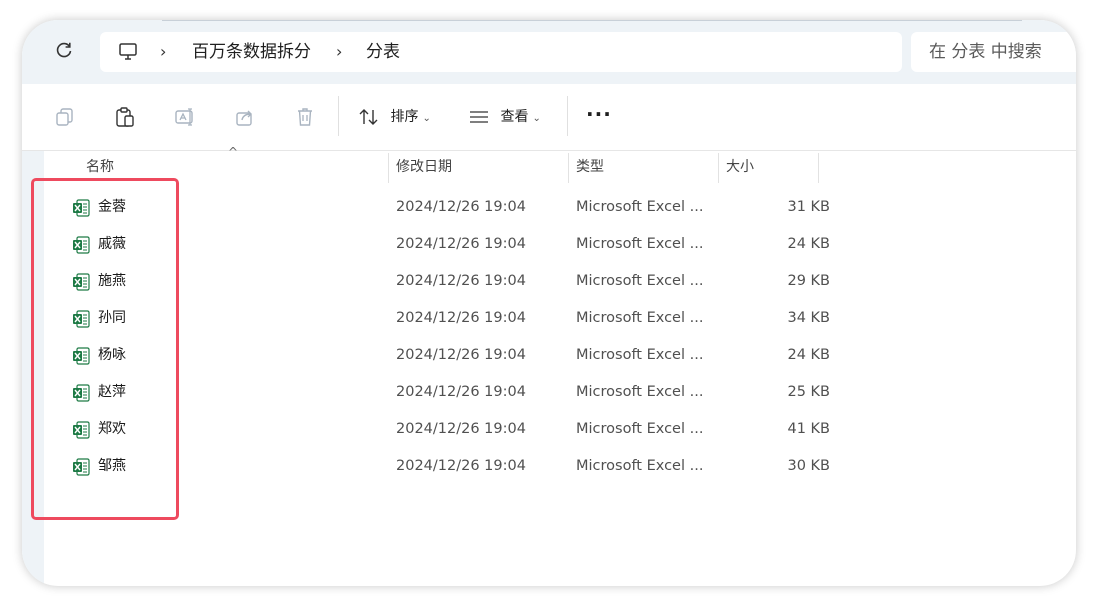  What do you see at coordinates (305, 117) in the screenshot?
I see `delete-icon` at bounding box center [305, 117].